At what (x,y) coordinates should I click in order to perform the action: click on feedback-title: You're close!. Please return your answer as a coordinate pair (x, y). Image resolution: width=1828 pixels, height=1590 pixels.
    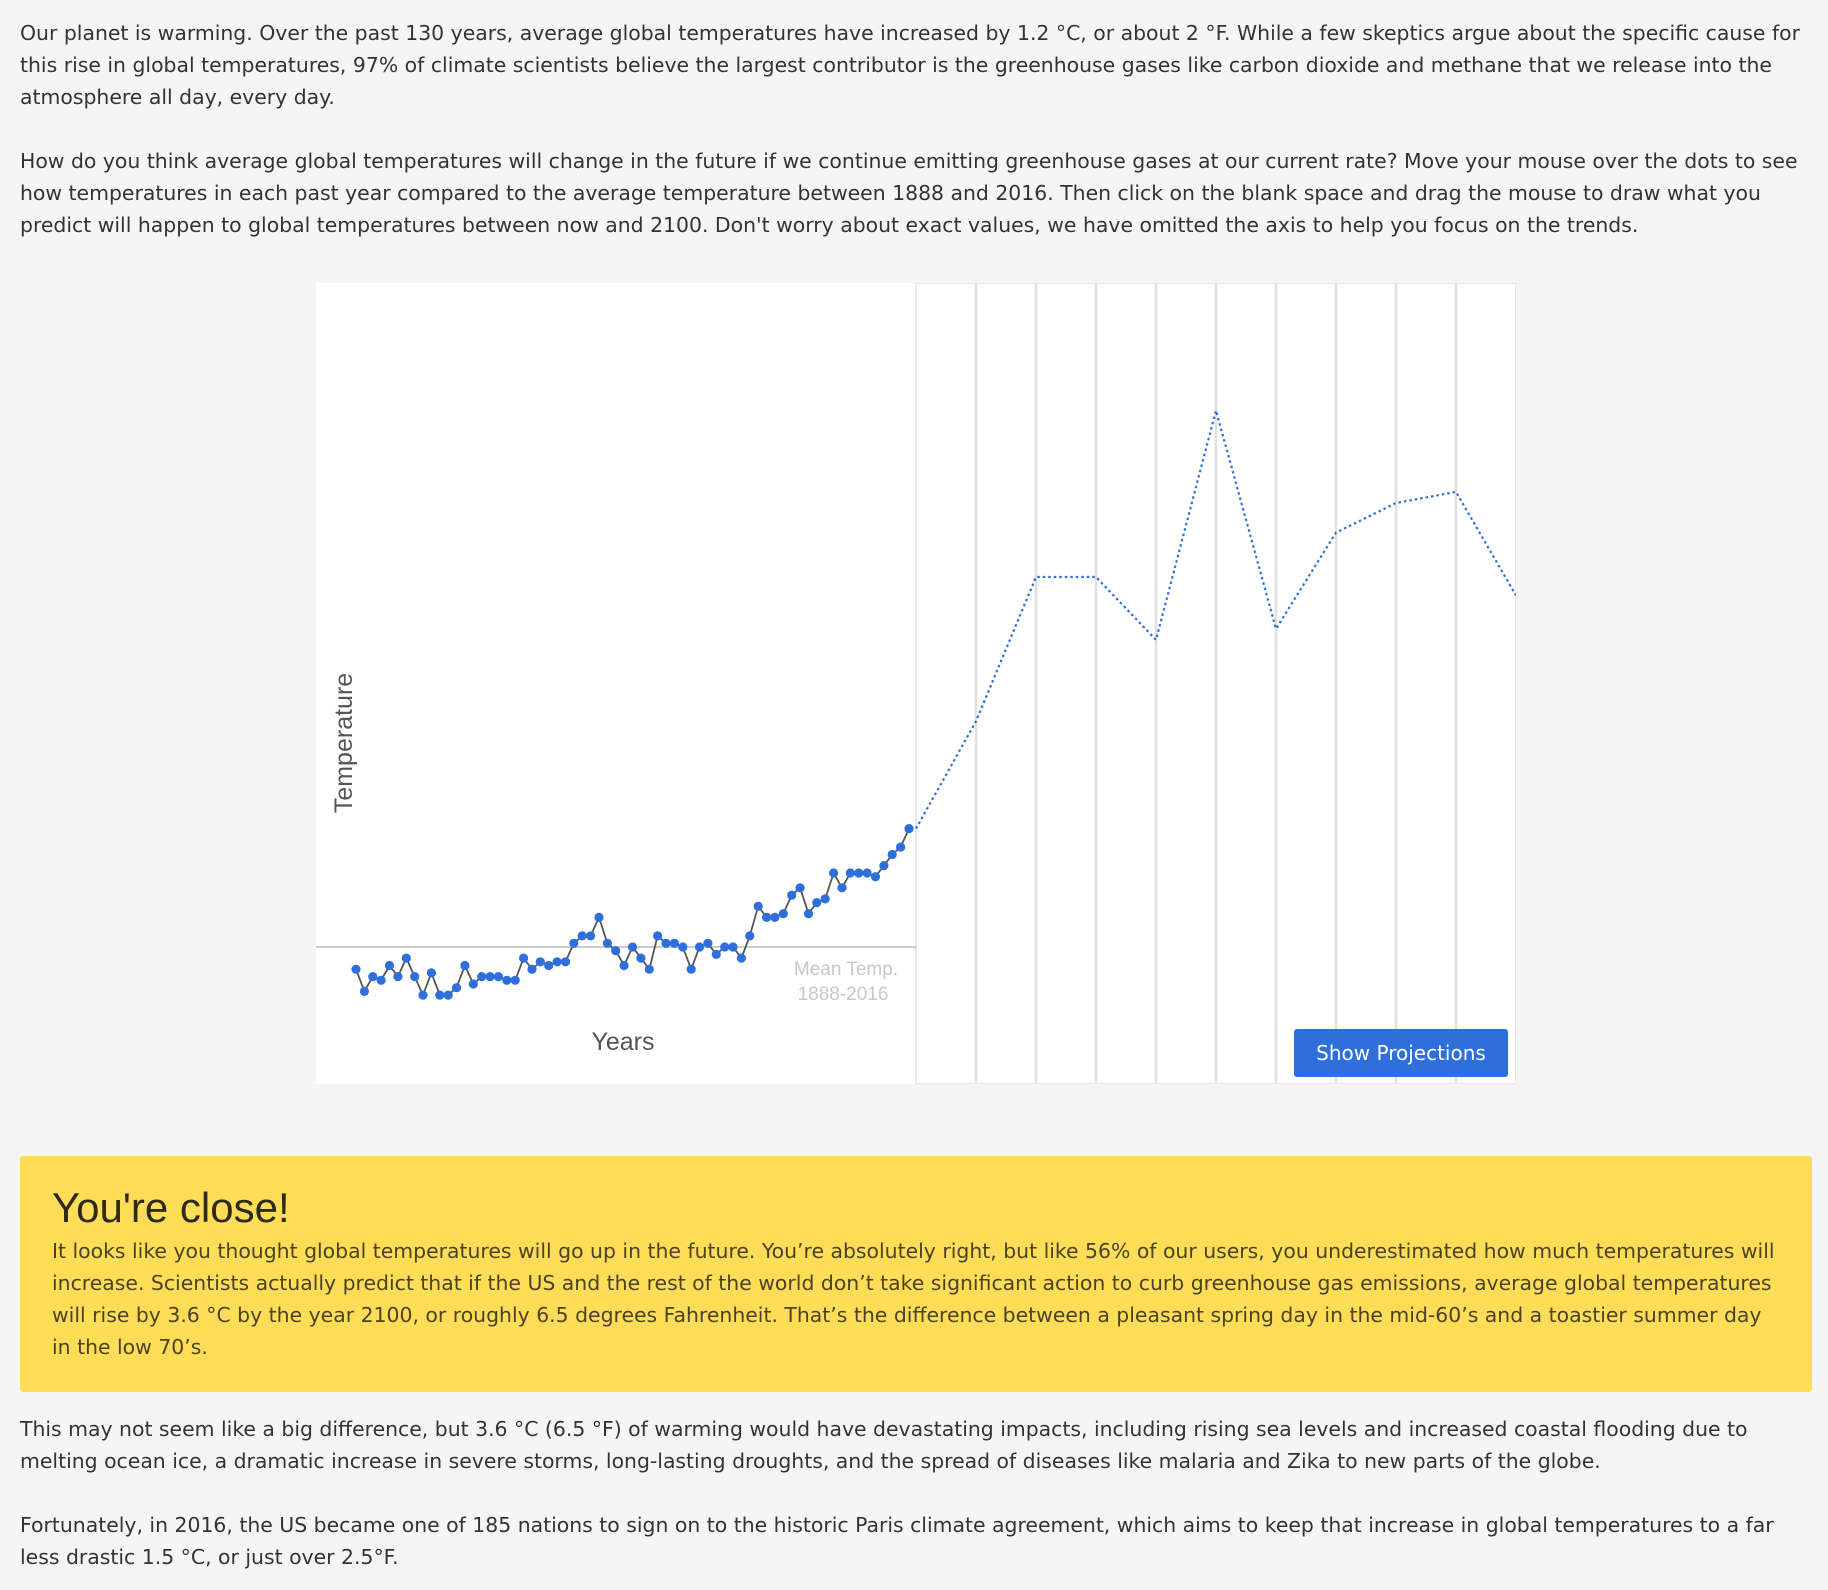
    Looking at the image, I should click on (171, 1207).